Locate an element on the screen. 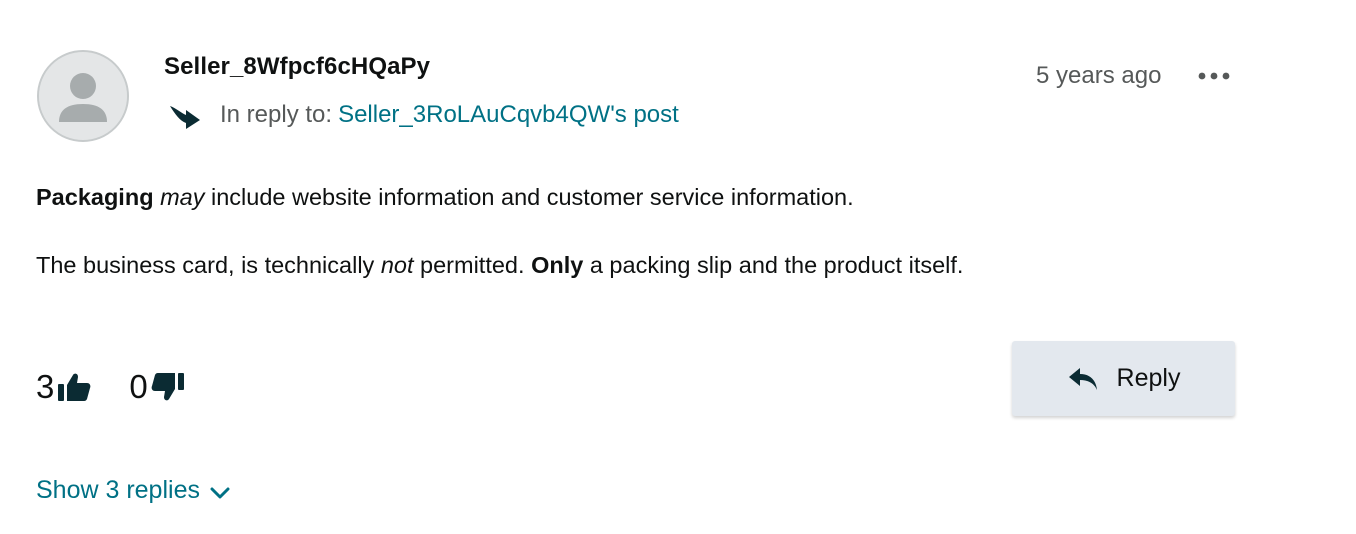 Image resolution: width=1356 pixels, height=534 pixels. reply-button-label: Reply is located at coordinates (1148, 378).